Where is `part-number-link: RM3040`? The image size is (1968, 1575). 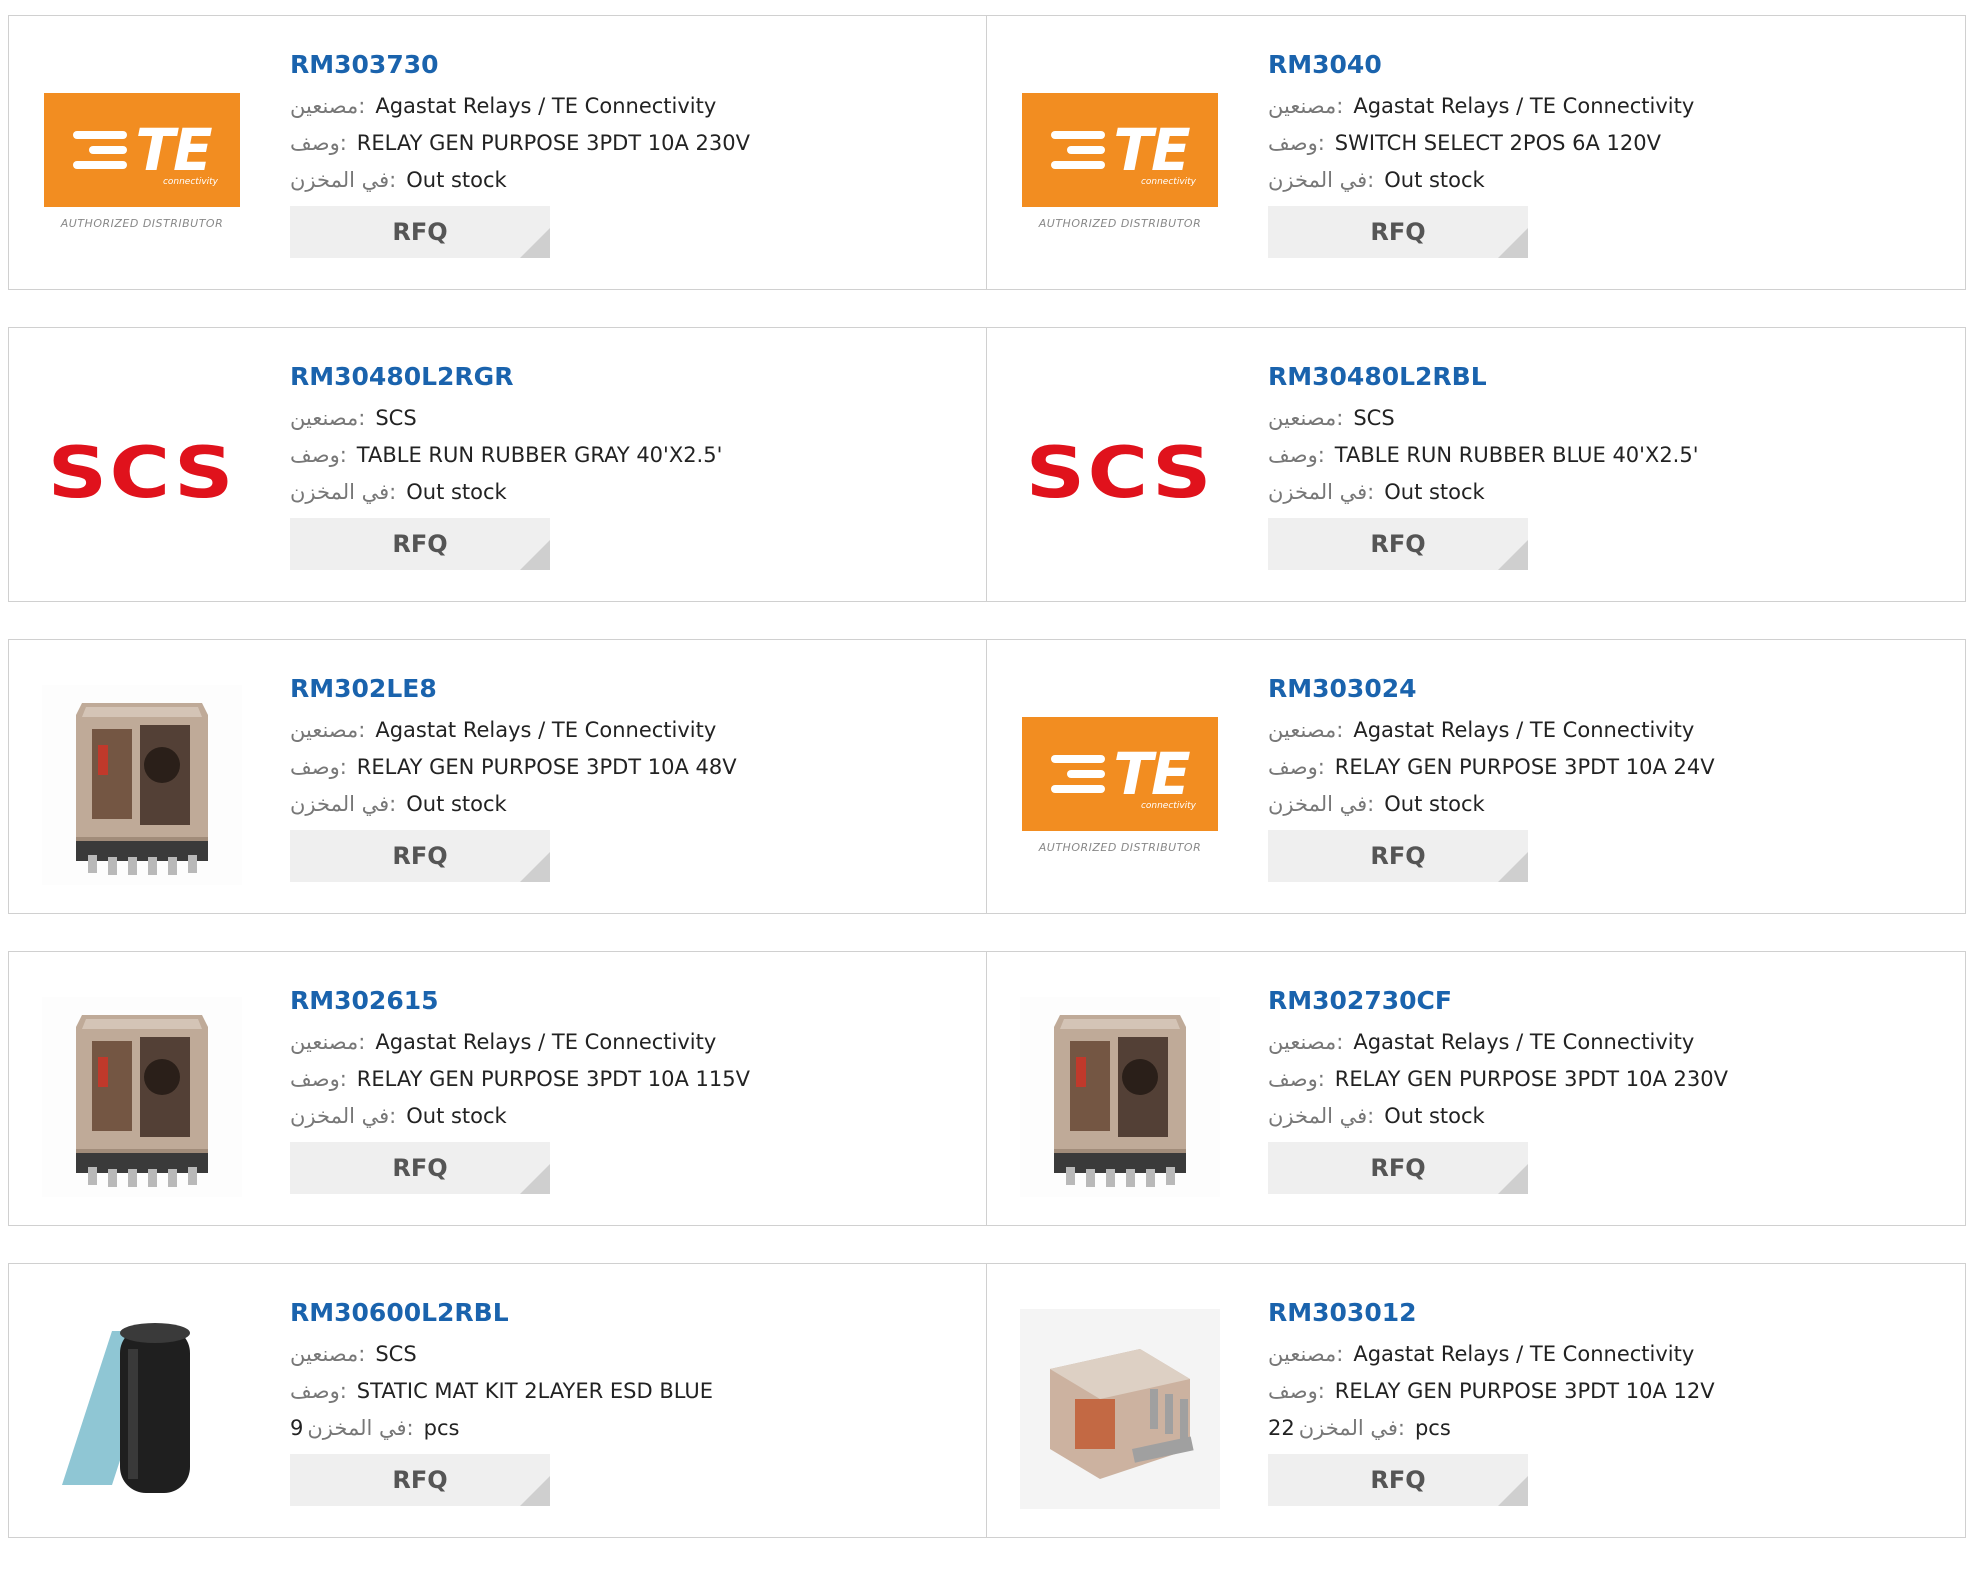
part-number-link: RM3040 is located at coordinates (1598, 65).